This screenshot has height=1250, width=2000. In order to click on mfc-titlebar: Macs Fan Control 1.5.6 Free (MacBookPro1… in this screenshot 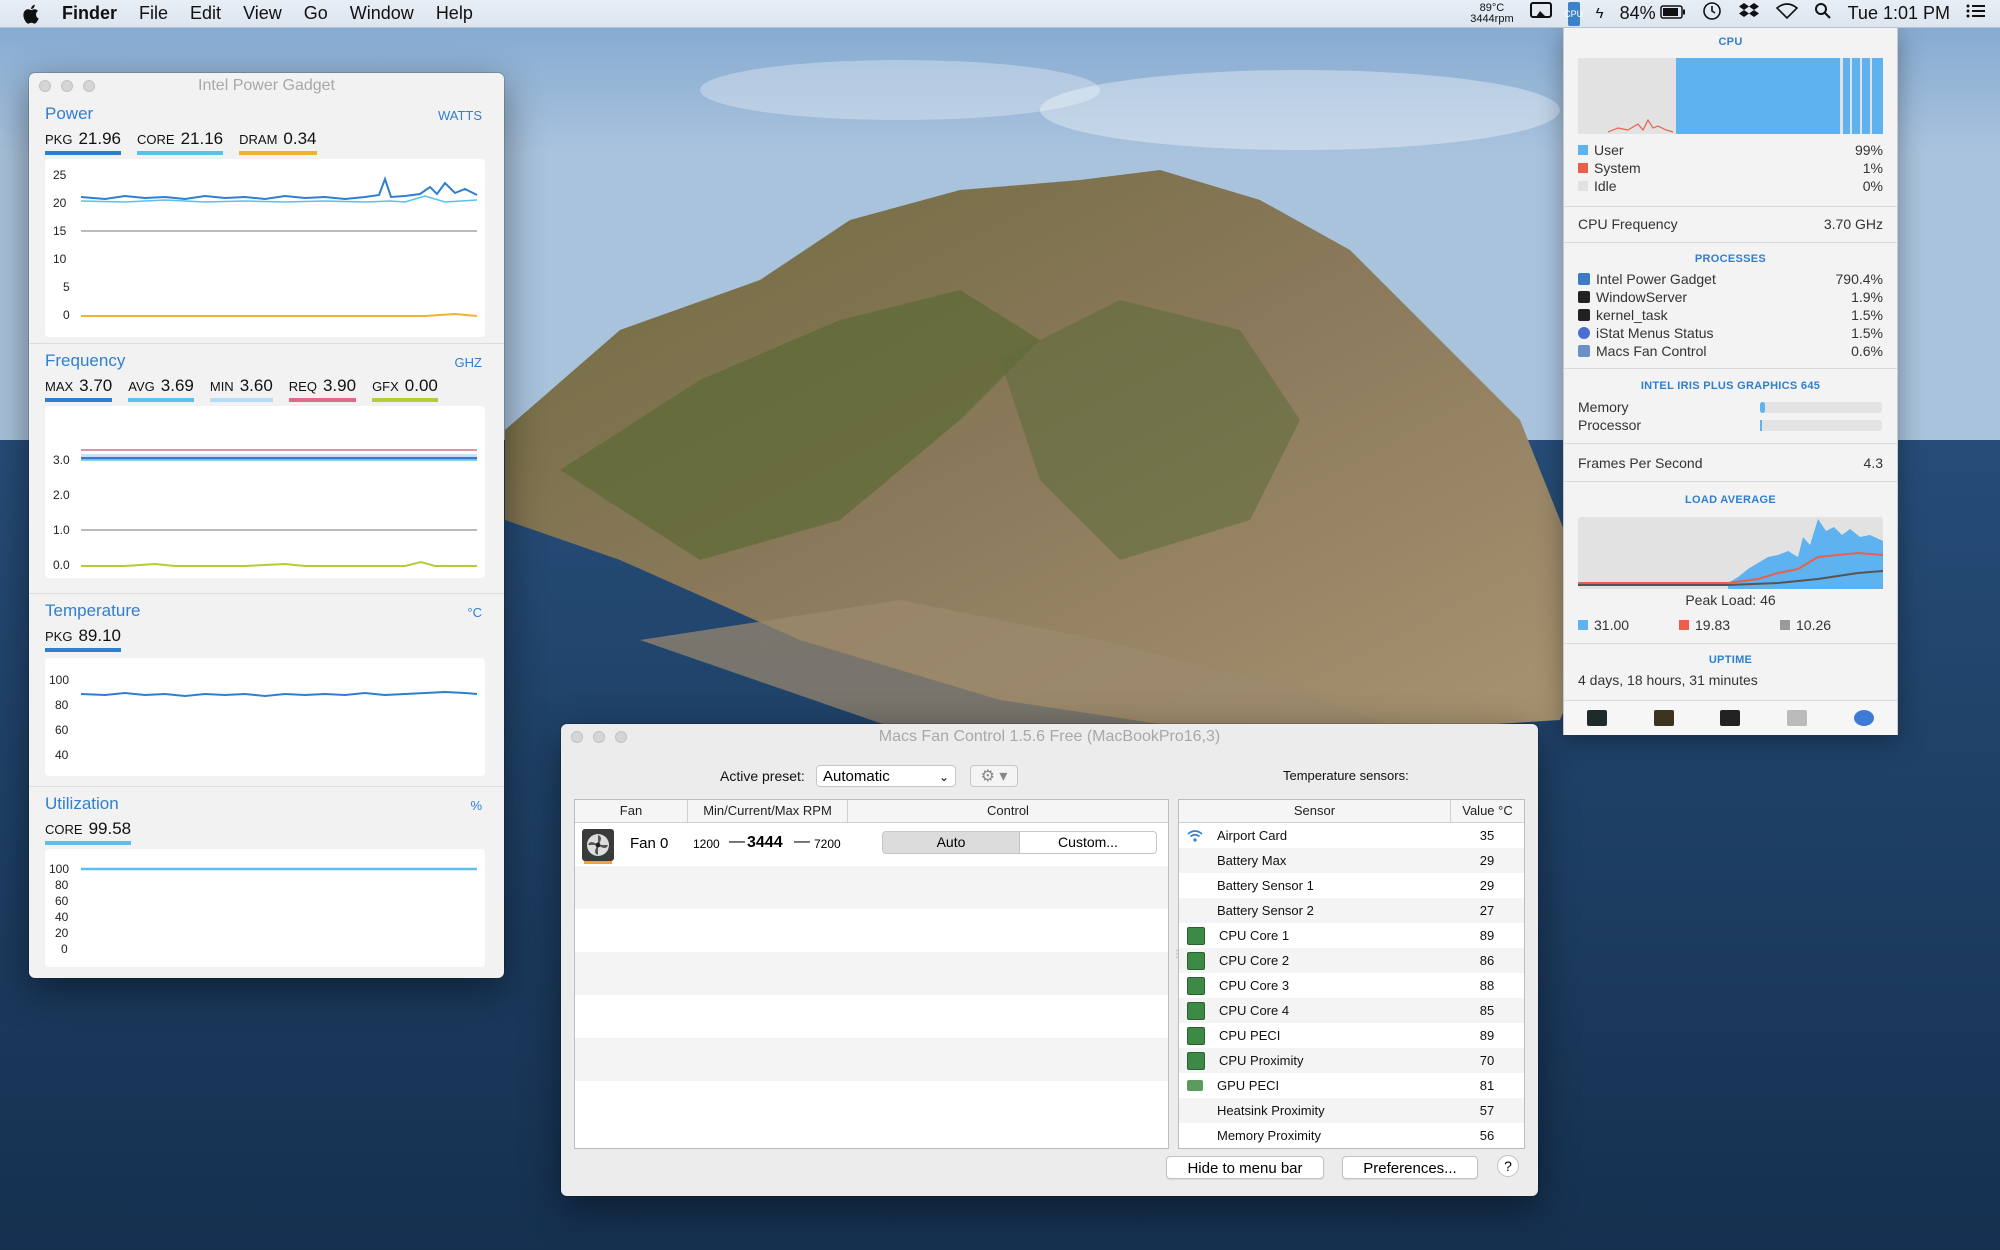, I will do `click(1049, 737)`.